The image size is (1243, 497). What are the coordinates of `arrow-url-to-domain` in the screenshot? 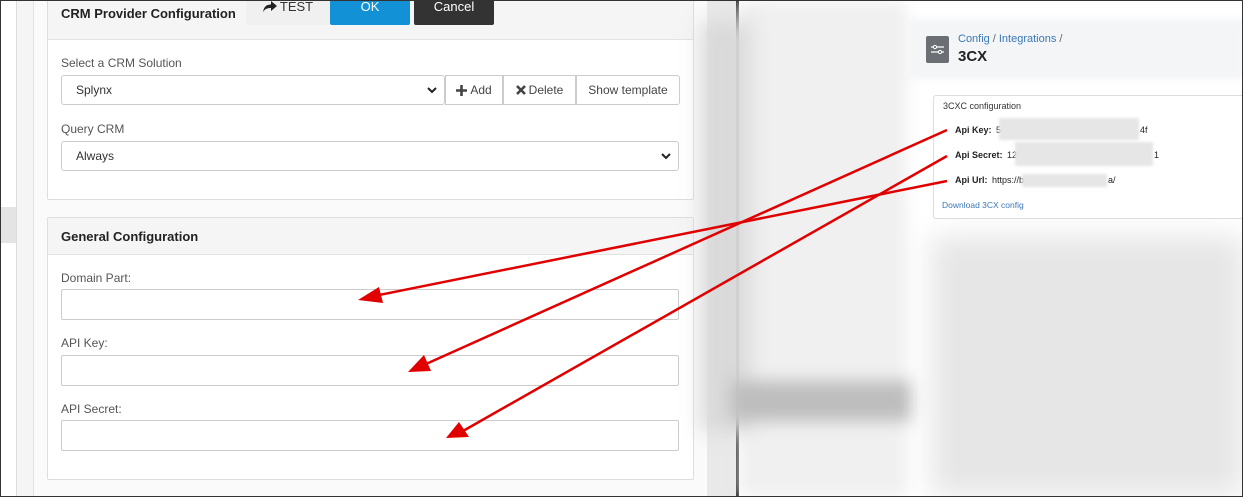 It's located at (663, 238).